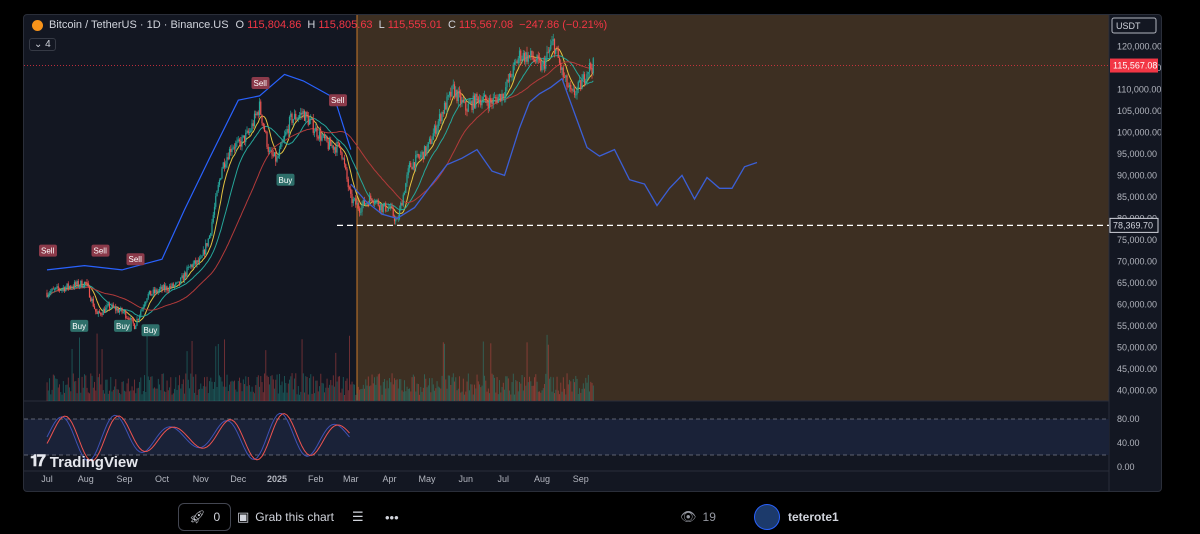 The width and height of the screenshot is (1200, 534). Describe the element at coordinates (1137, 369) in the screenshot. I see `y-tick-label: 45,000.00` at that location.